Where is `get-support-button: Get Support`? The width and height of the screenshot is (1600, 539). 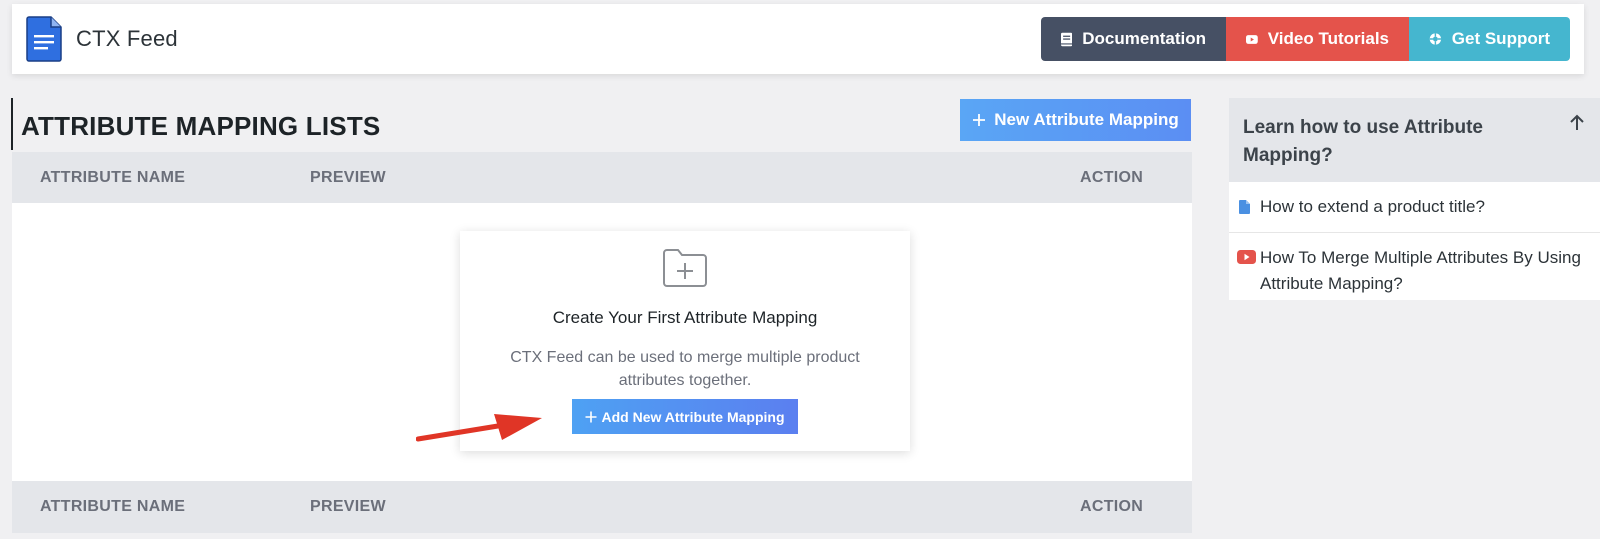 get-support-button: Get Support is located at coordinates (1489, 39).